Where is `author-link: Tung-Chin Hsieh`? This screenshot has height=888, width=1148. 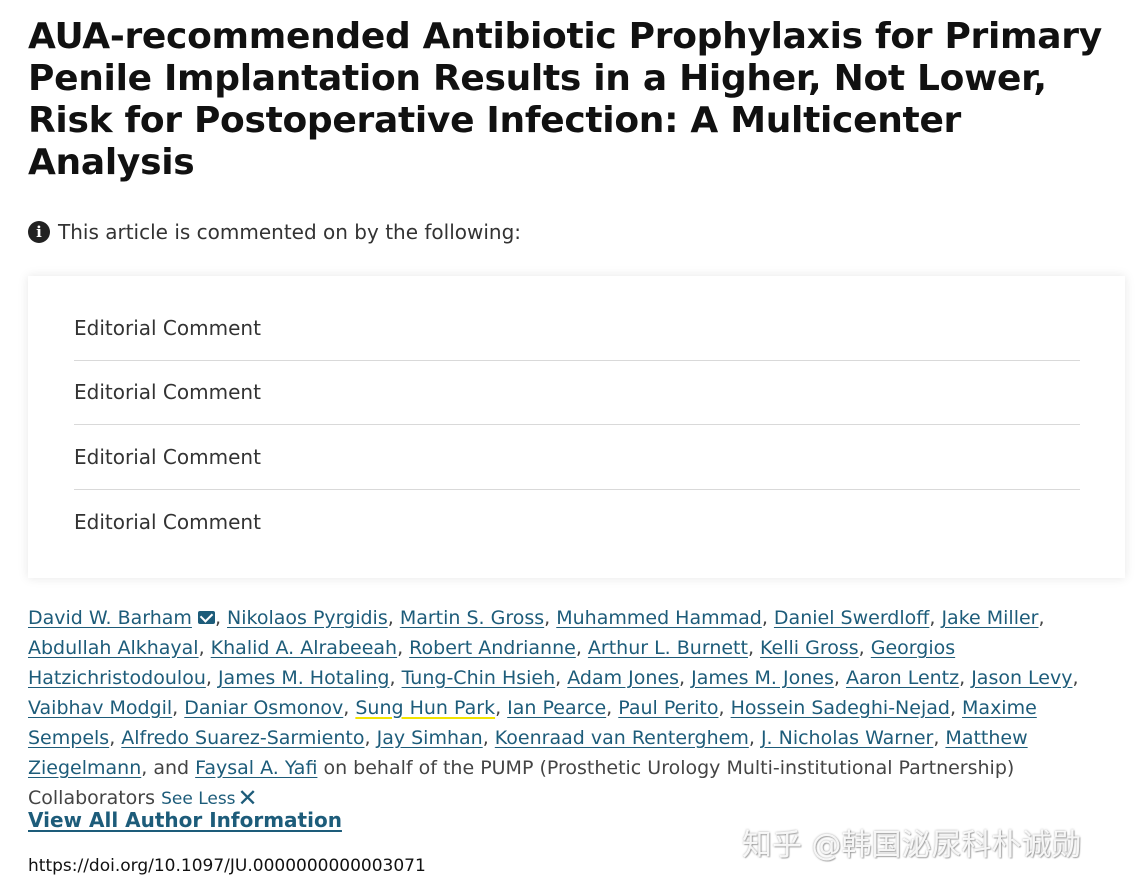
author-link: Tung-Chin Hsieh is located at coordinates (479, 678).